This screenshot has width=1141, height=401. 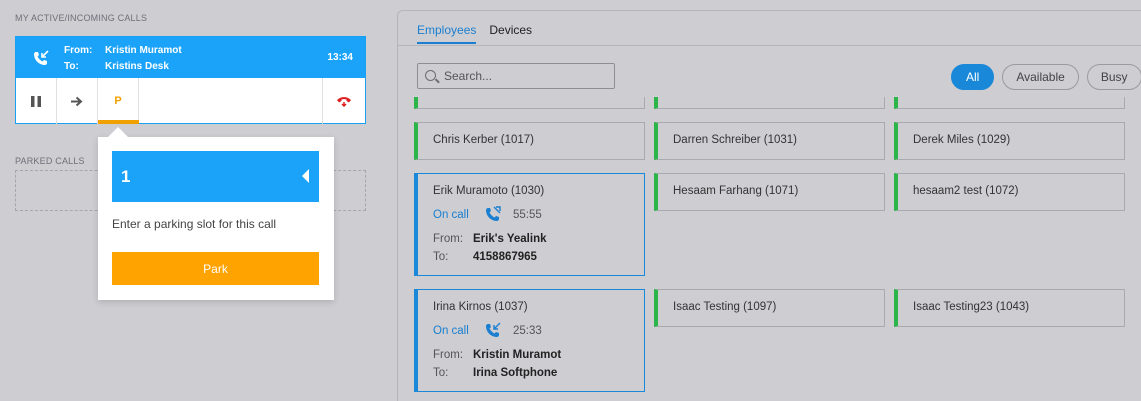 What do you see at coordinates (81, 18) in the screenshot?
I see `active-calls-title: MY ACTIVE/INCOMING CALLS` at bounding box center [81, 18].